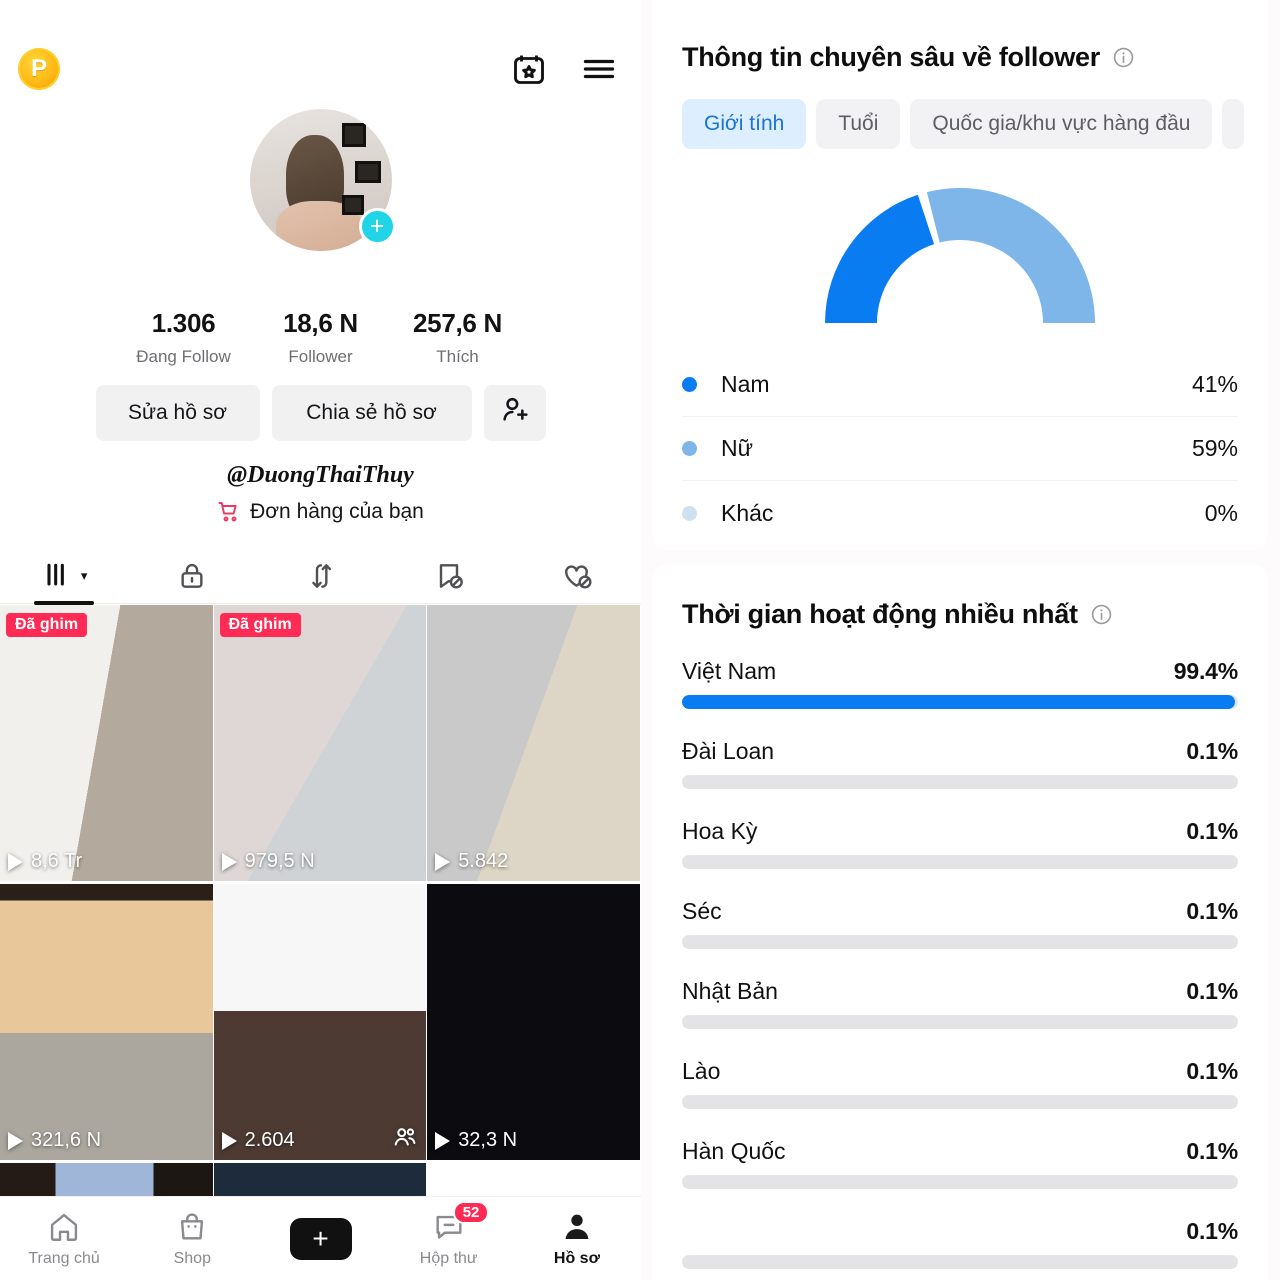 The width and height of the screenshot is (1280, 1280). I want to click on your-orders-label: Đơn hàng của bạn, so click(337, 511).